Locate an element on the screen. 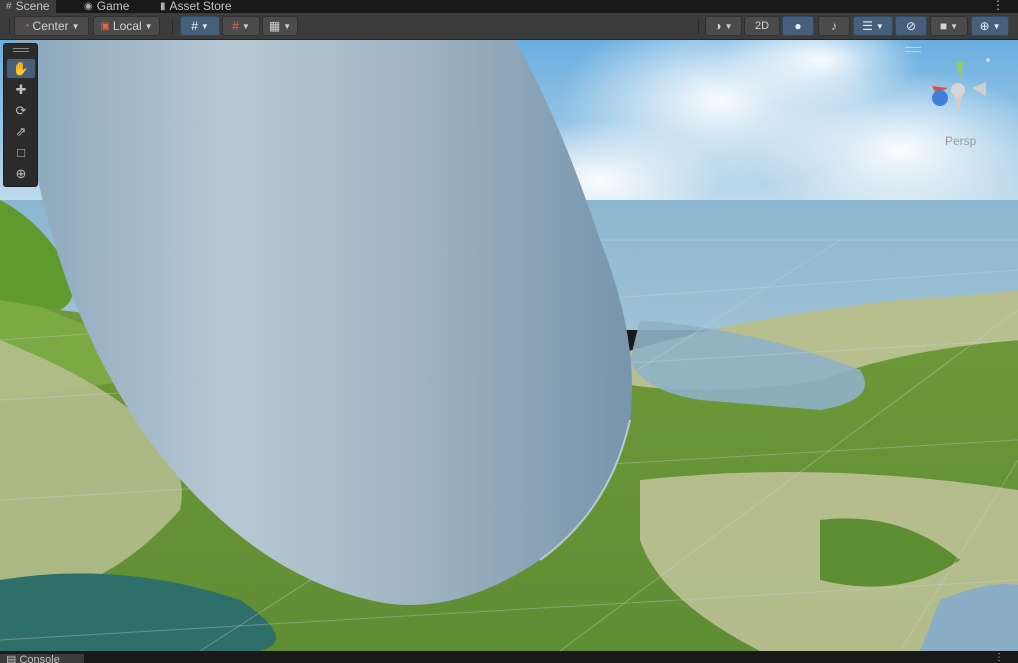  rotate-icon: ⟳ is located at coordinates (21, 110).